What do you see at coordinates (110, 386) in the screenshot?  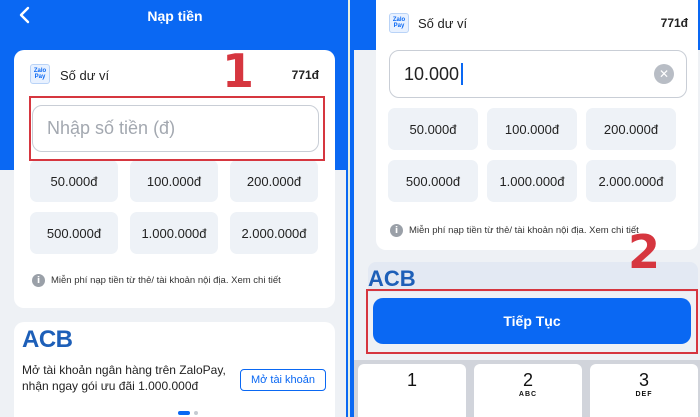 I see `promo-line-2: nhận ngay gói ưu đãi 1.000.000đ` at bounding box center [110, 386].